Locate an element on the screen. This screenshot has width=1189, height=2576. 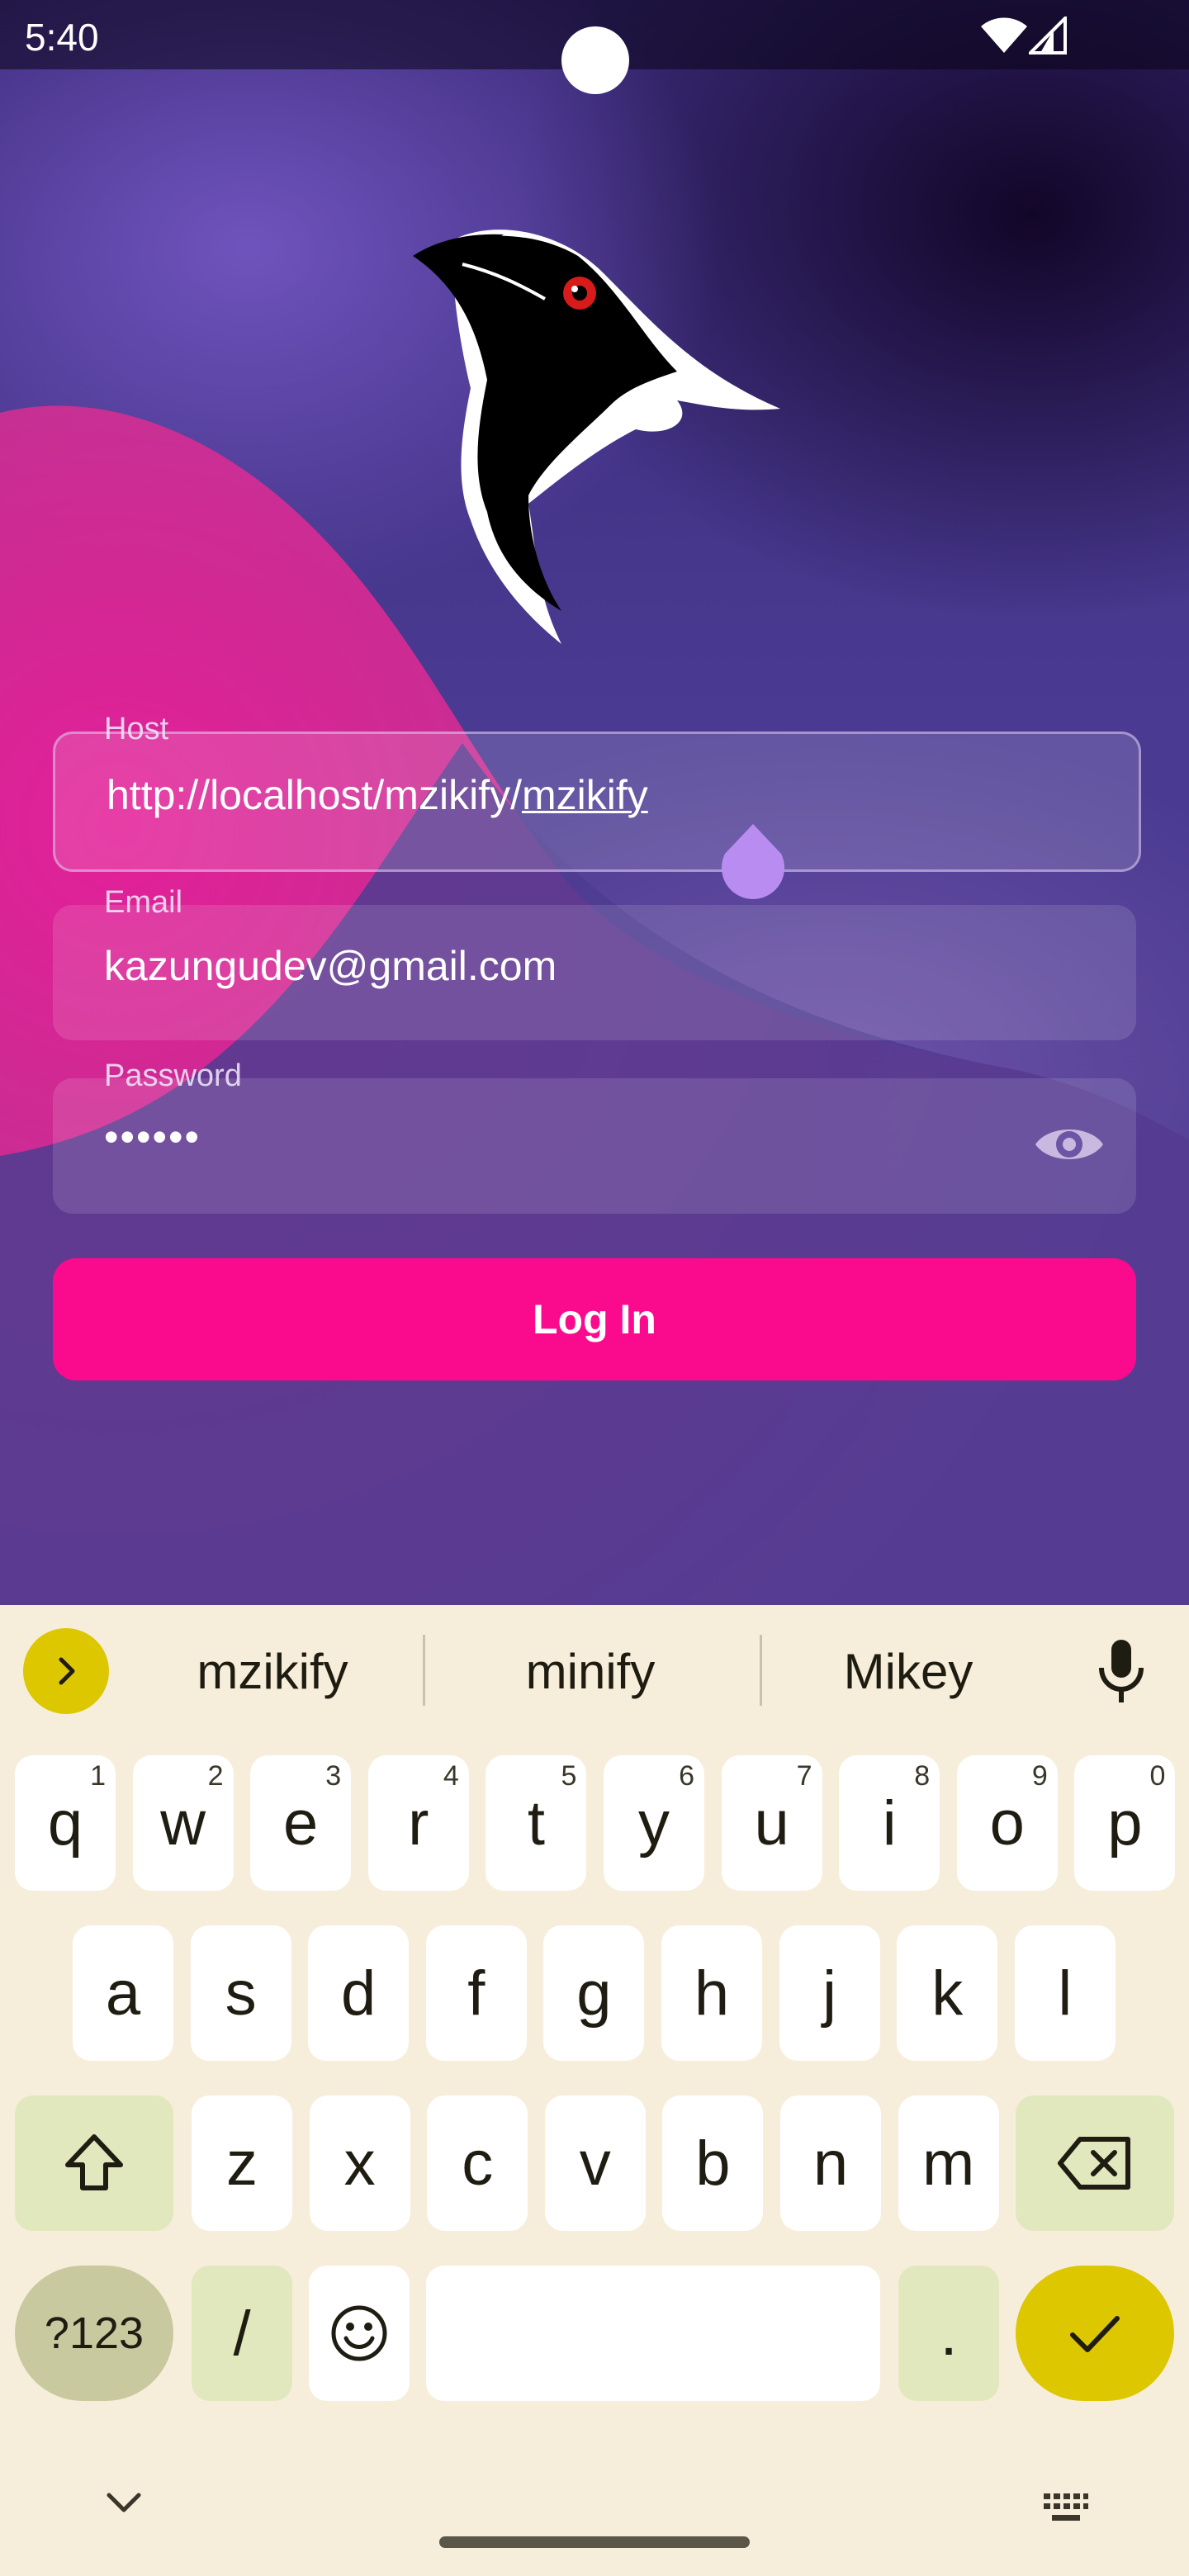
key-label: r is located at coordinates (418, 1823).